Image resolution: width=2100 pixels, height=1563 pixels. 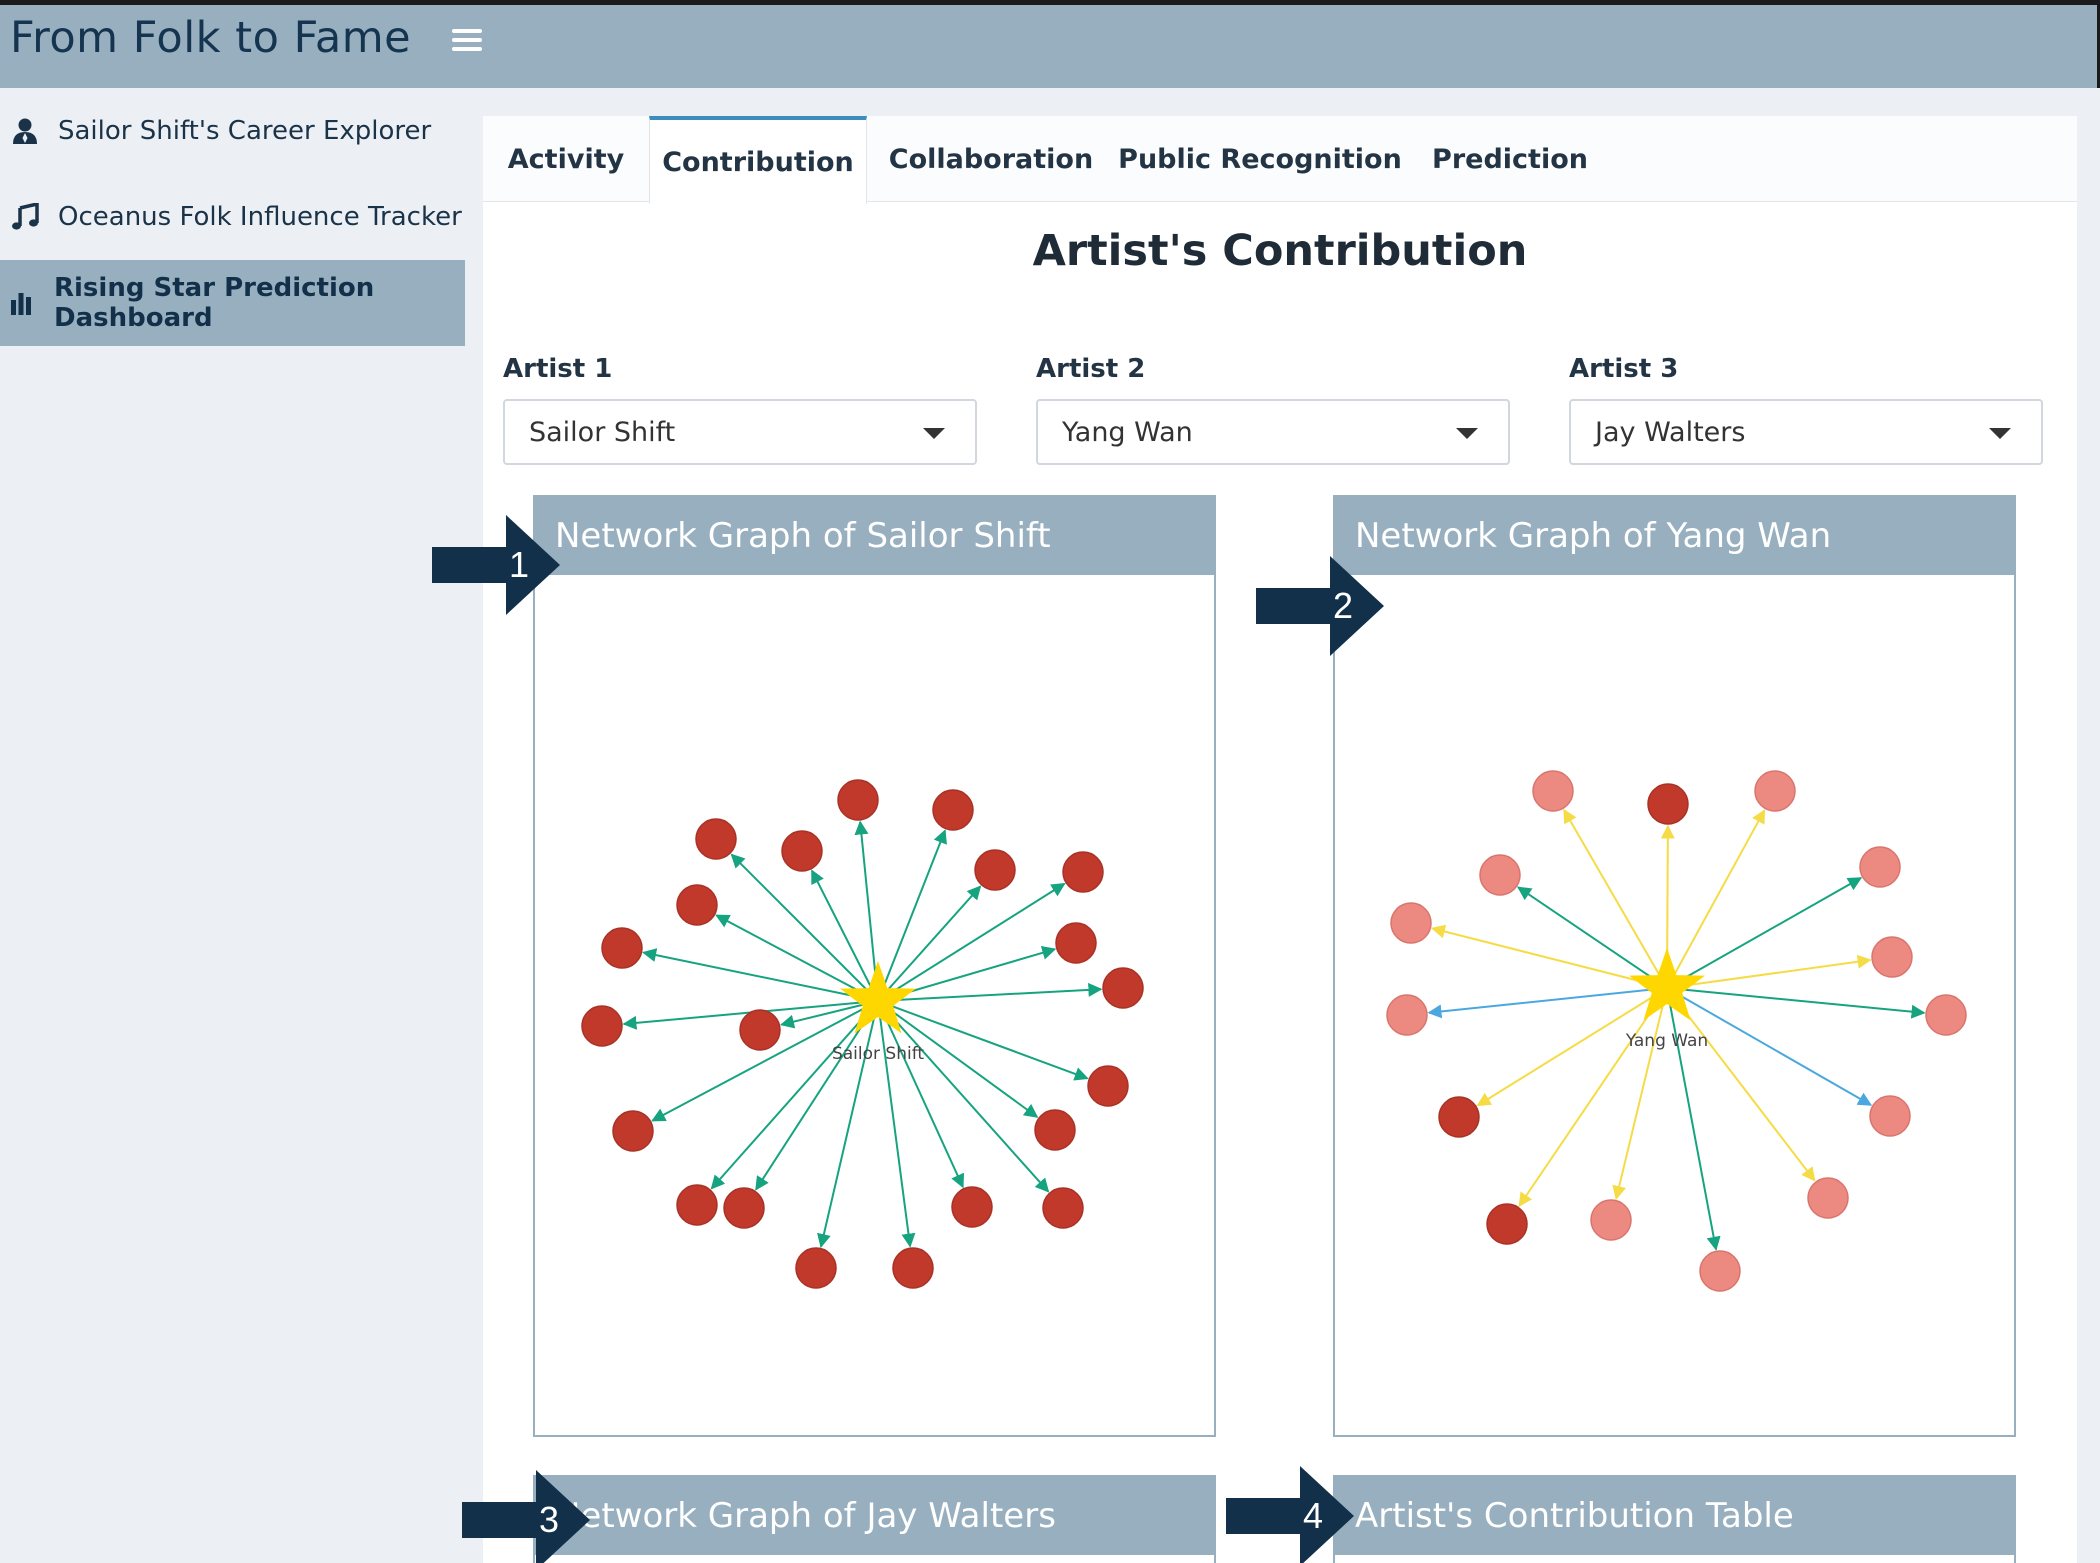 What do you see at coordinates (566, 159) in the screenshot?
I see `tab-activity: Activity` at bounding box center [566, 159].